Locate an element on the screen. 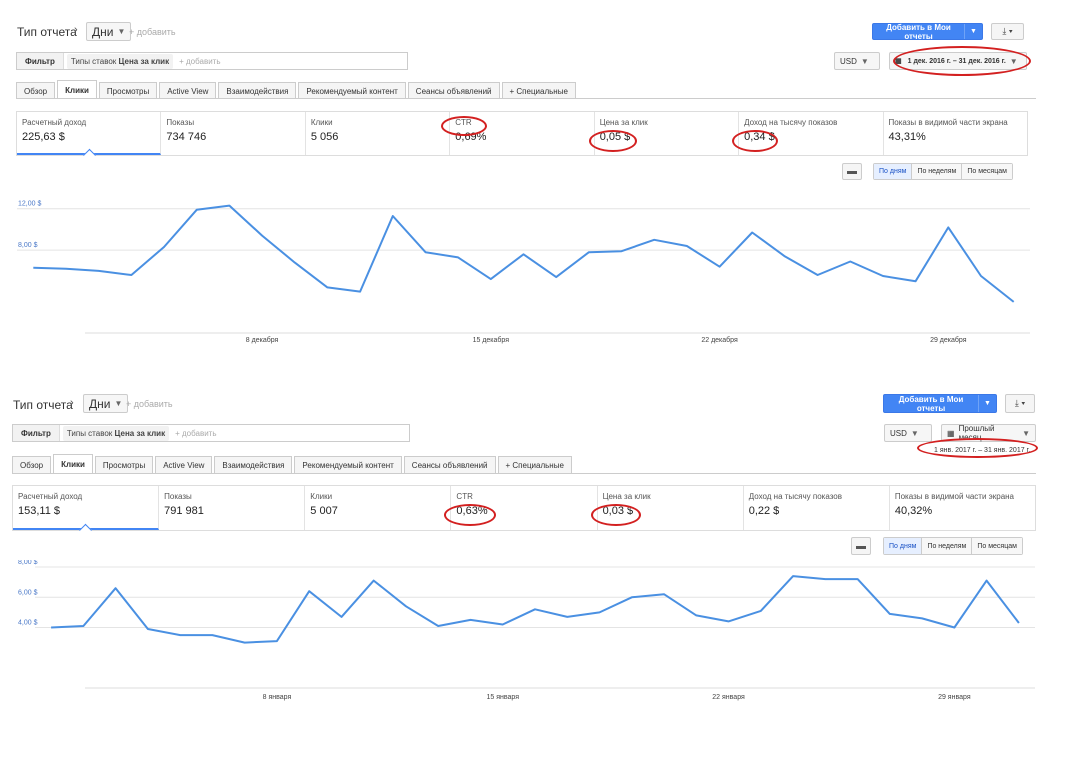  metric-impressions: Показы 734 746 is located at coordinates (233, 133).